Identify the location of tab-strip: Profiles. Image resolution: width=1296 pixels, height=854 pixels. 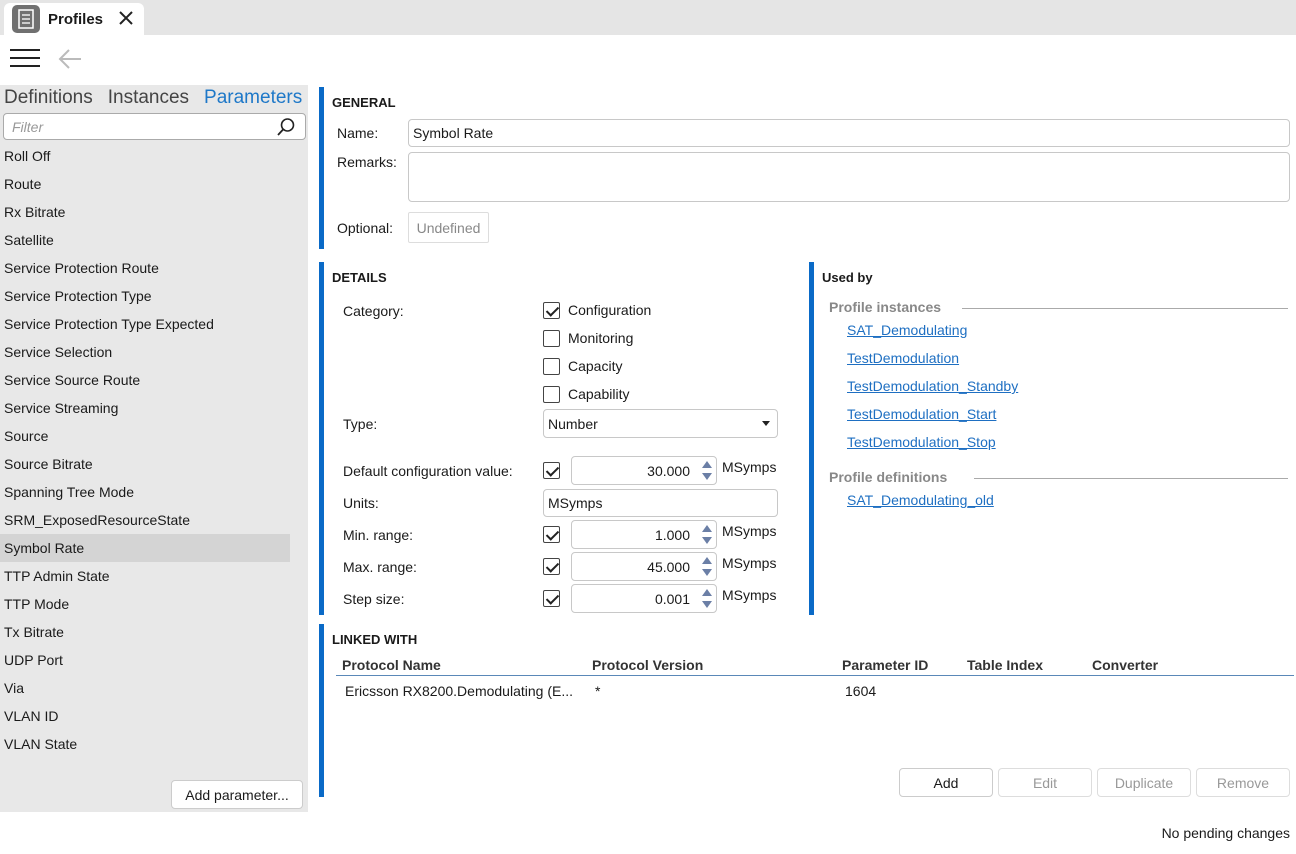
(648, 17).